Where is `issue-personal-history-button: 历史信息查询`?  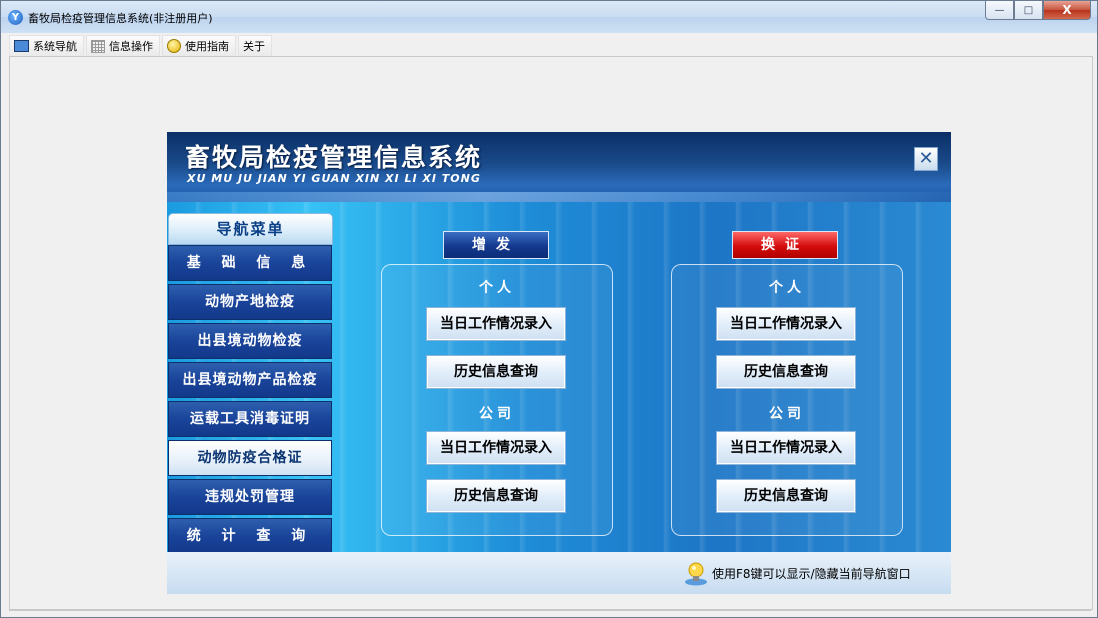
issue-personal-history-button: 历史信息查询 is located at coordinates (496, 372).